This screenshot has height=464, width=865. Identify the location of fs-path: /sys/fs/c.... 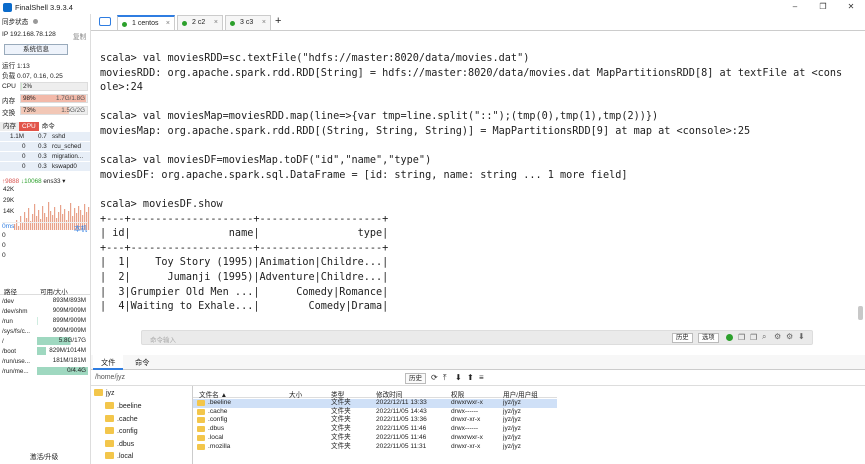
(16, 331).